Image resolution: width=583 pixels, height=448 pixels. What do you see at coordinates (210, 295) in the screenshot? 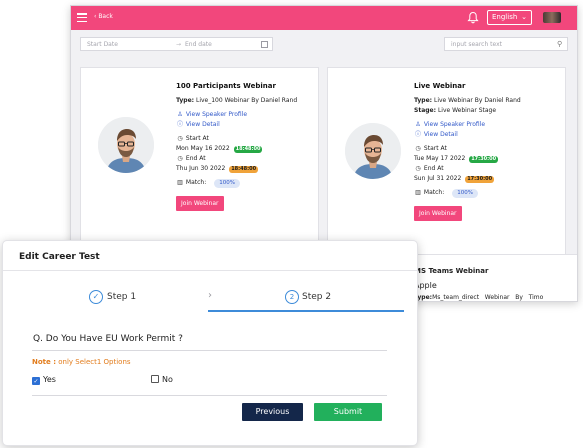
I see `chevron-right-icon: ›` at bounding box center [210, 295].